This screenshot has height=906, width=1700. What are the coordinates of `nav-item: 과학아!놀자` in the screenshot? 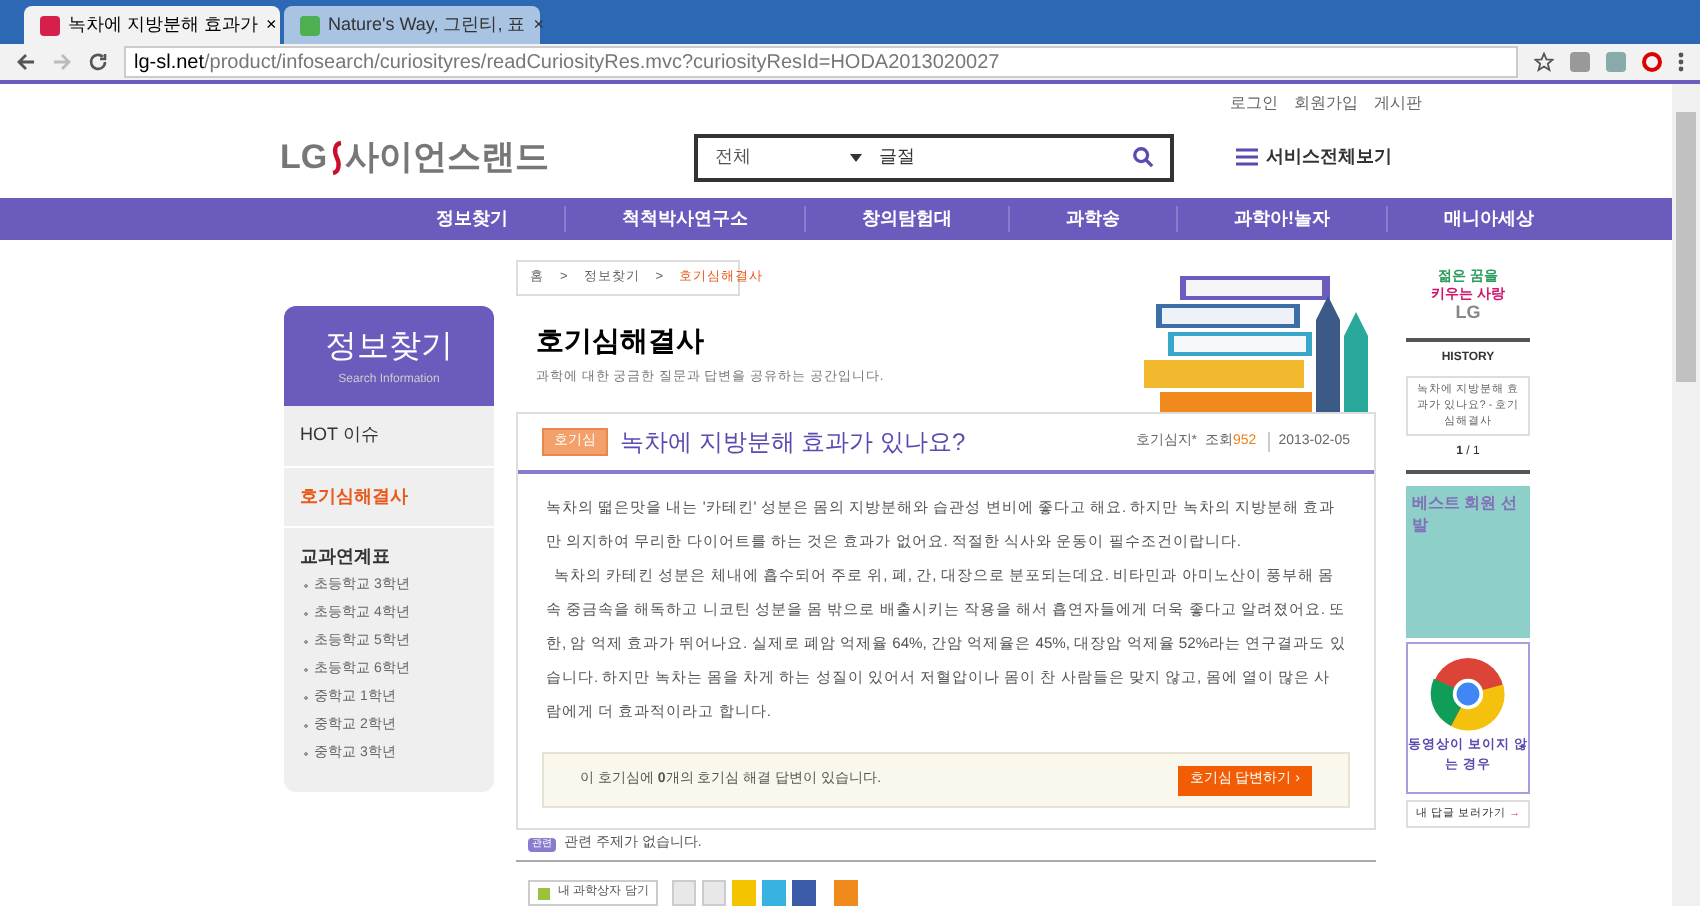 It's located at (1281, 219).